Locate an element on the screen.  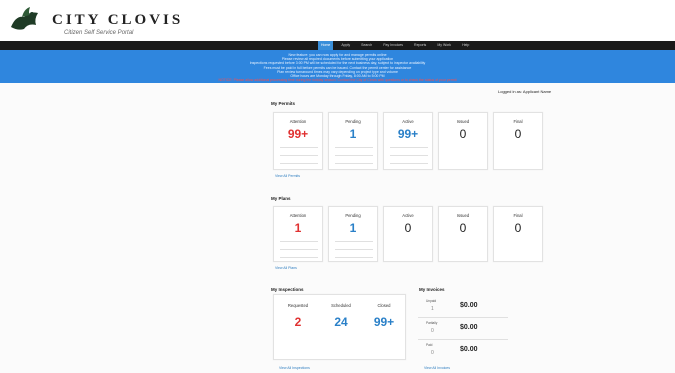
invoice-row-label: Unpaid is located at coordinates (431, 301).